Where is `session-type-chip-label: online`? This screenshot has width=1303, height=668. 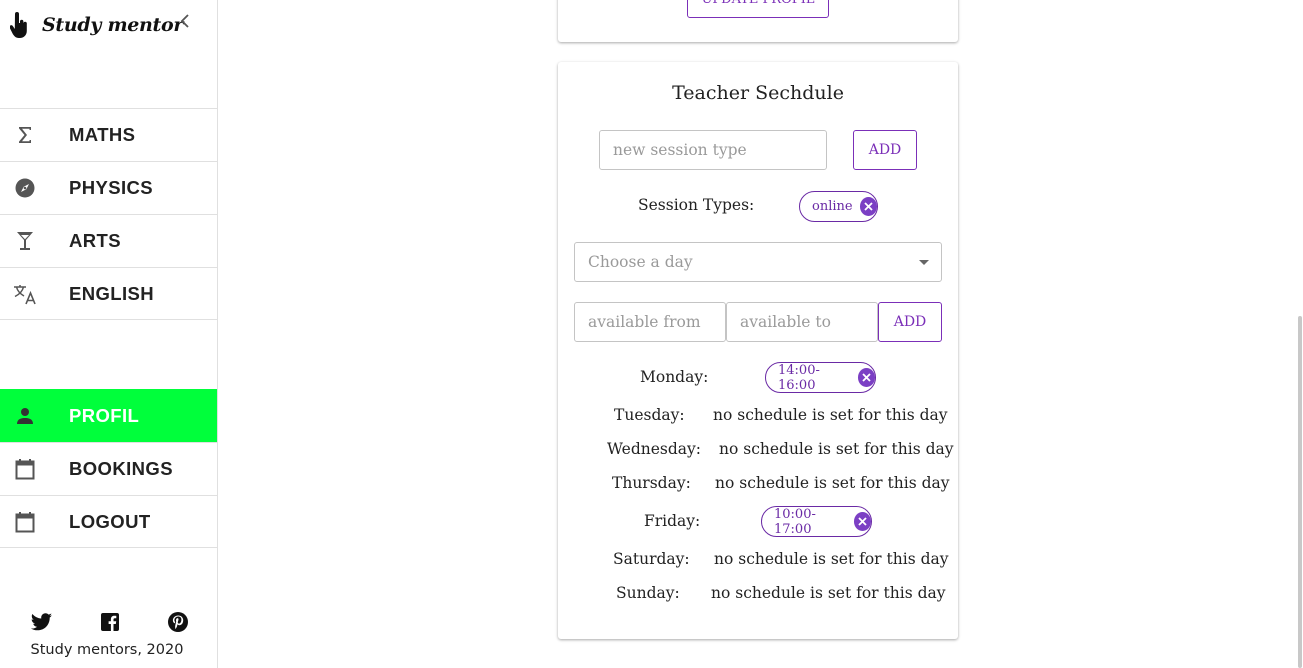
session-type-chip-label: online is located at coordinates (832, 206).